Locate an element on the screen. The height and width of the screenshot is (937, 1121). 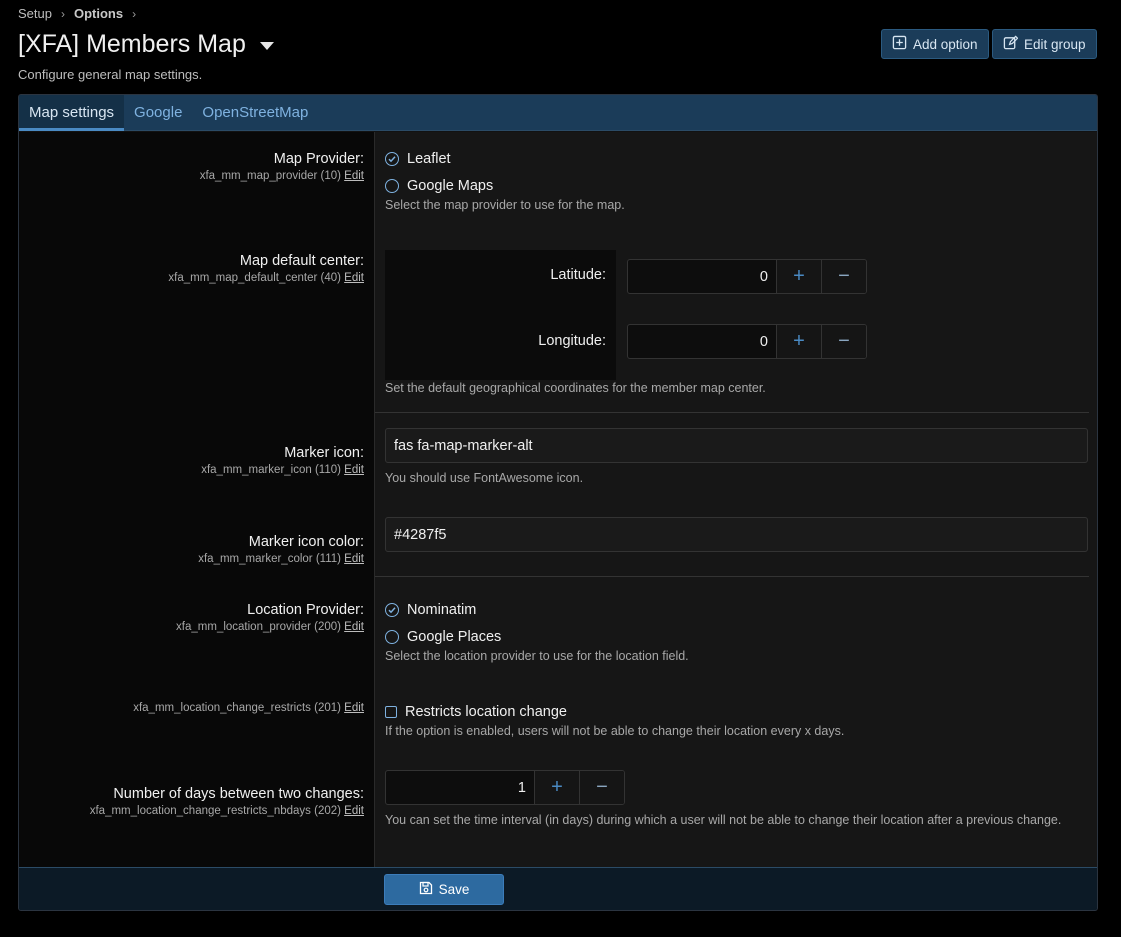
radio-nominatim: Nominatim is located at coordinates (430, 610).